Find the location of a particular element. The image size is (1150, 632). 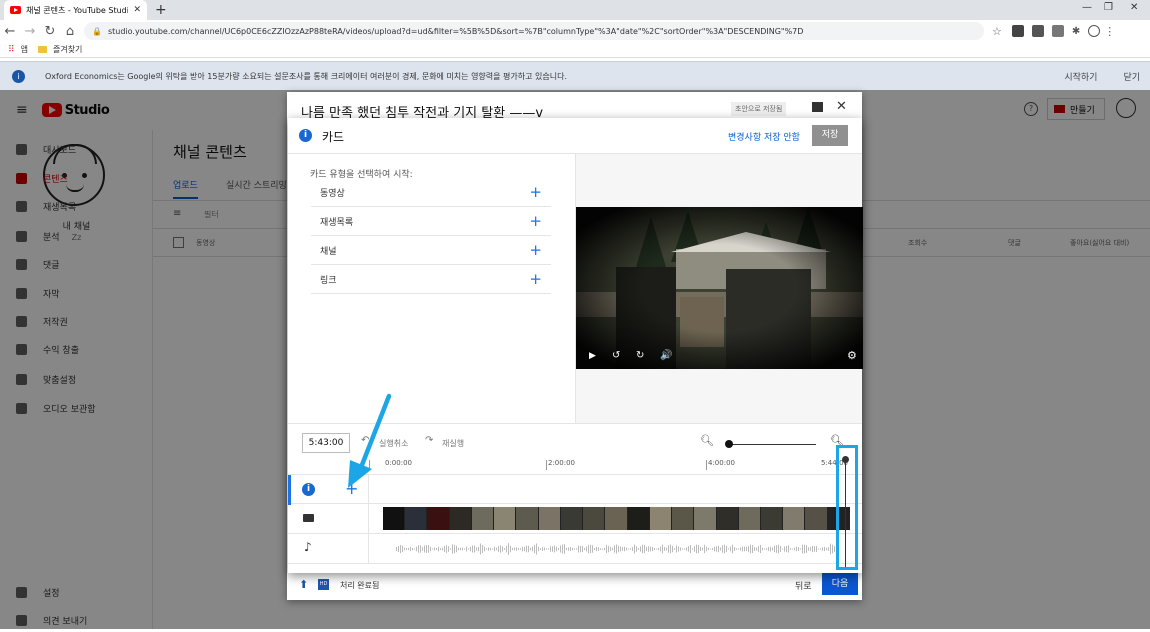

redo-label: 재실행 is located at coordinates (453, 443).